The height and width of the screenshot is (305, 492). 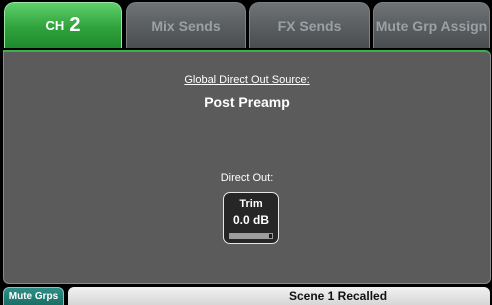 I want to click on channel-prefix: CH, so click(x=55, y=25).